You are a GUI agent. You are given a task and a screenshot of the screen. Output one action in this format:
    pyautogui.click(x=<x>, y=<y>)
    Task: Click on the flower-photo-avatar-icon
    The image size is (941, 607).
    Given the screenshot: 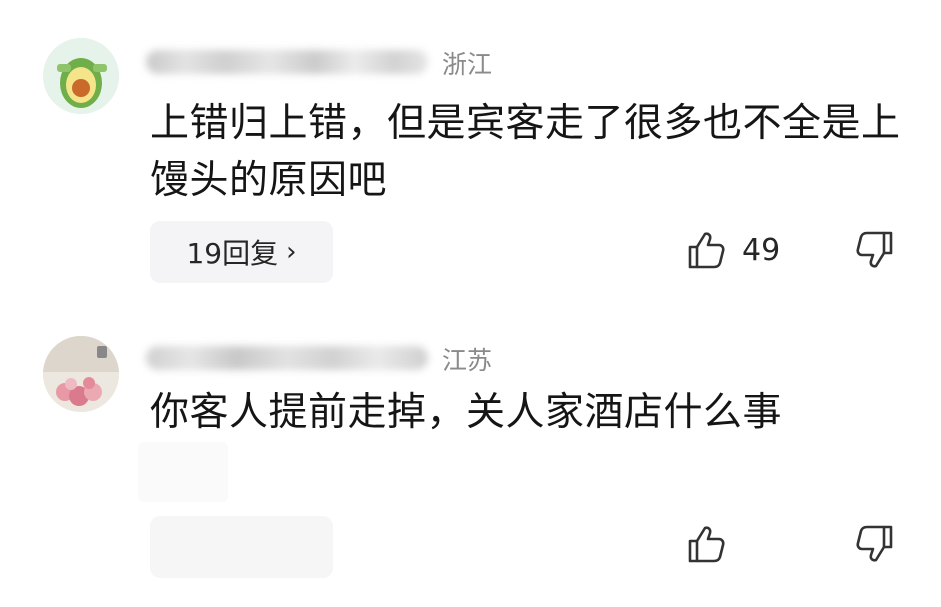 What is the action you would take?
    pyautogui.click(x=81, y=374)
    